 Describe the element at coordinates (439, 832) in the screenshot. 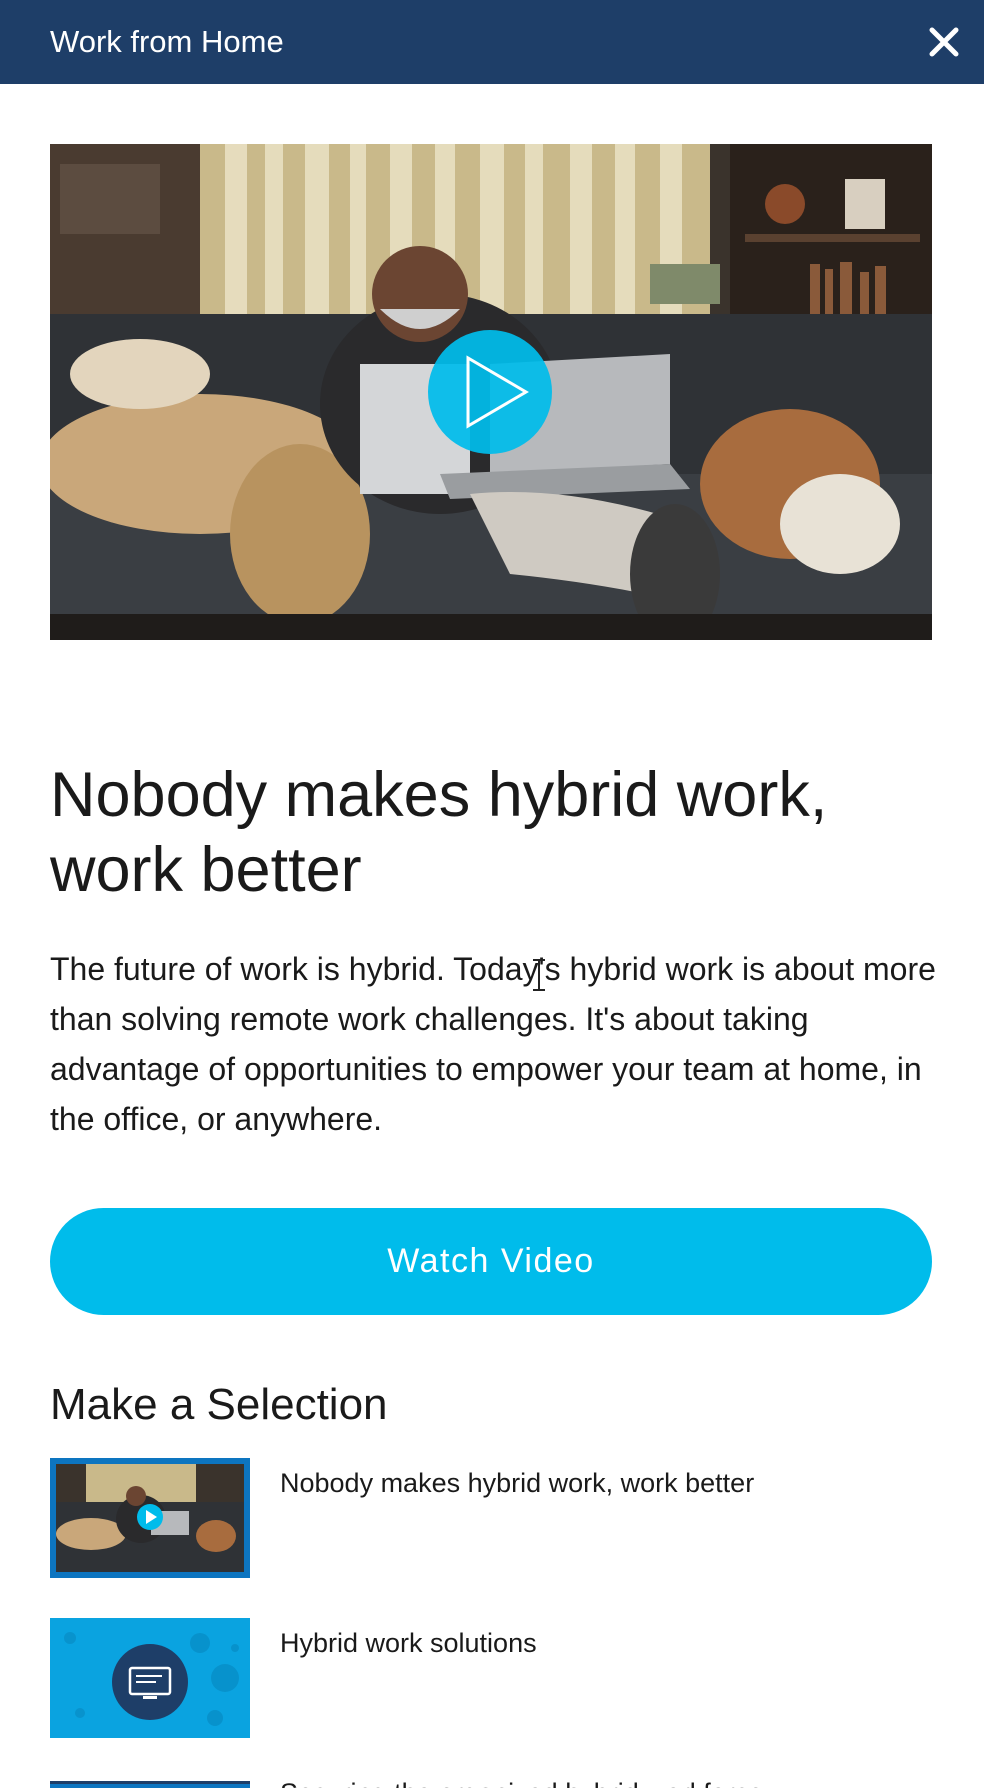

I see `page-title: Nobody makes hybrid work, work better` at that location.